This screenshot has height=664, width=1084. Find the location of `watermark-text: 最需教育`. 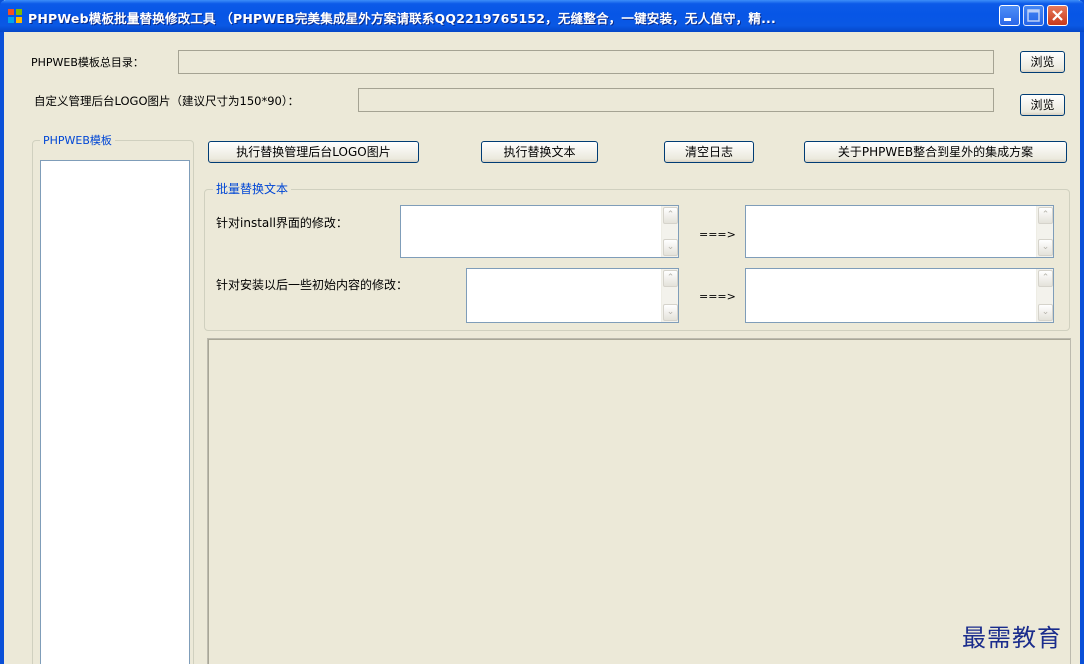

watermark-text: 最需教育 is located at coordinates (1012, 638).